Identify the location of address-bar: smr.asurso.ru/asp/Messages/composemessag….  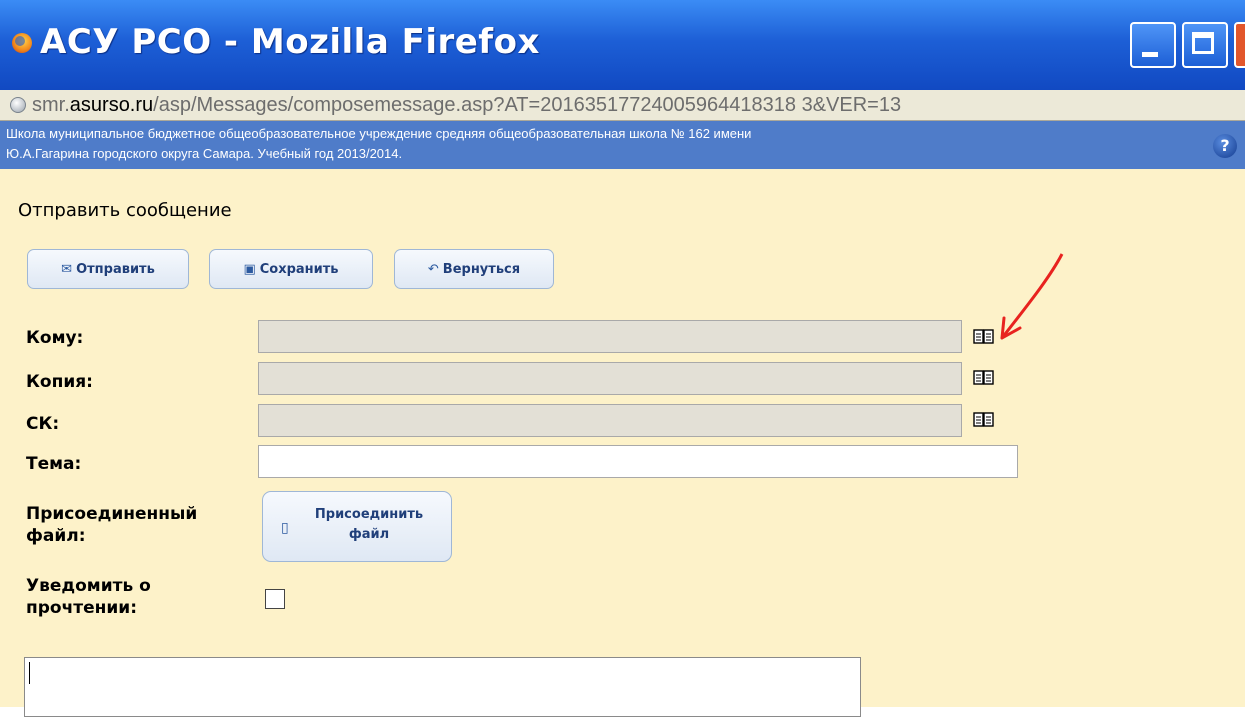
(622, 105).